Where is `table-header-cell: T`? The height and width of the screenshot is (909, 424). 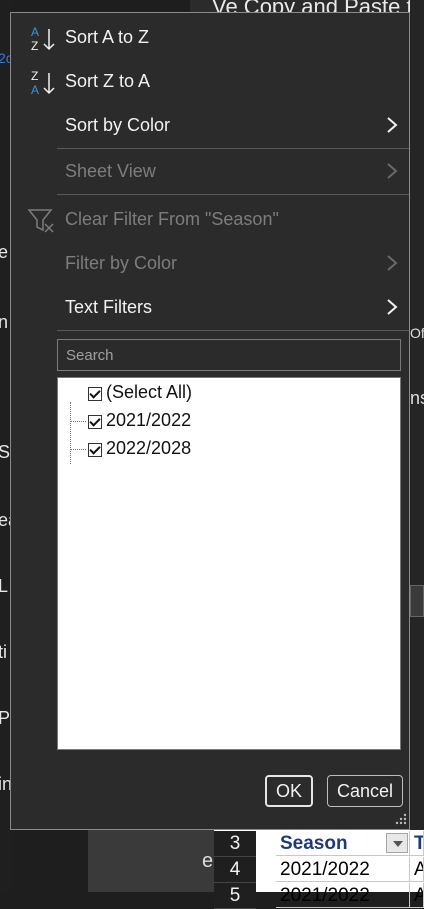 table-header-cell: T is located at coordinates (417, 843).